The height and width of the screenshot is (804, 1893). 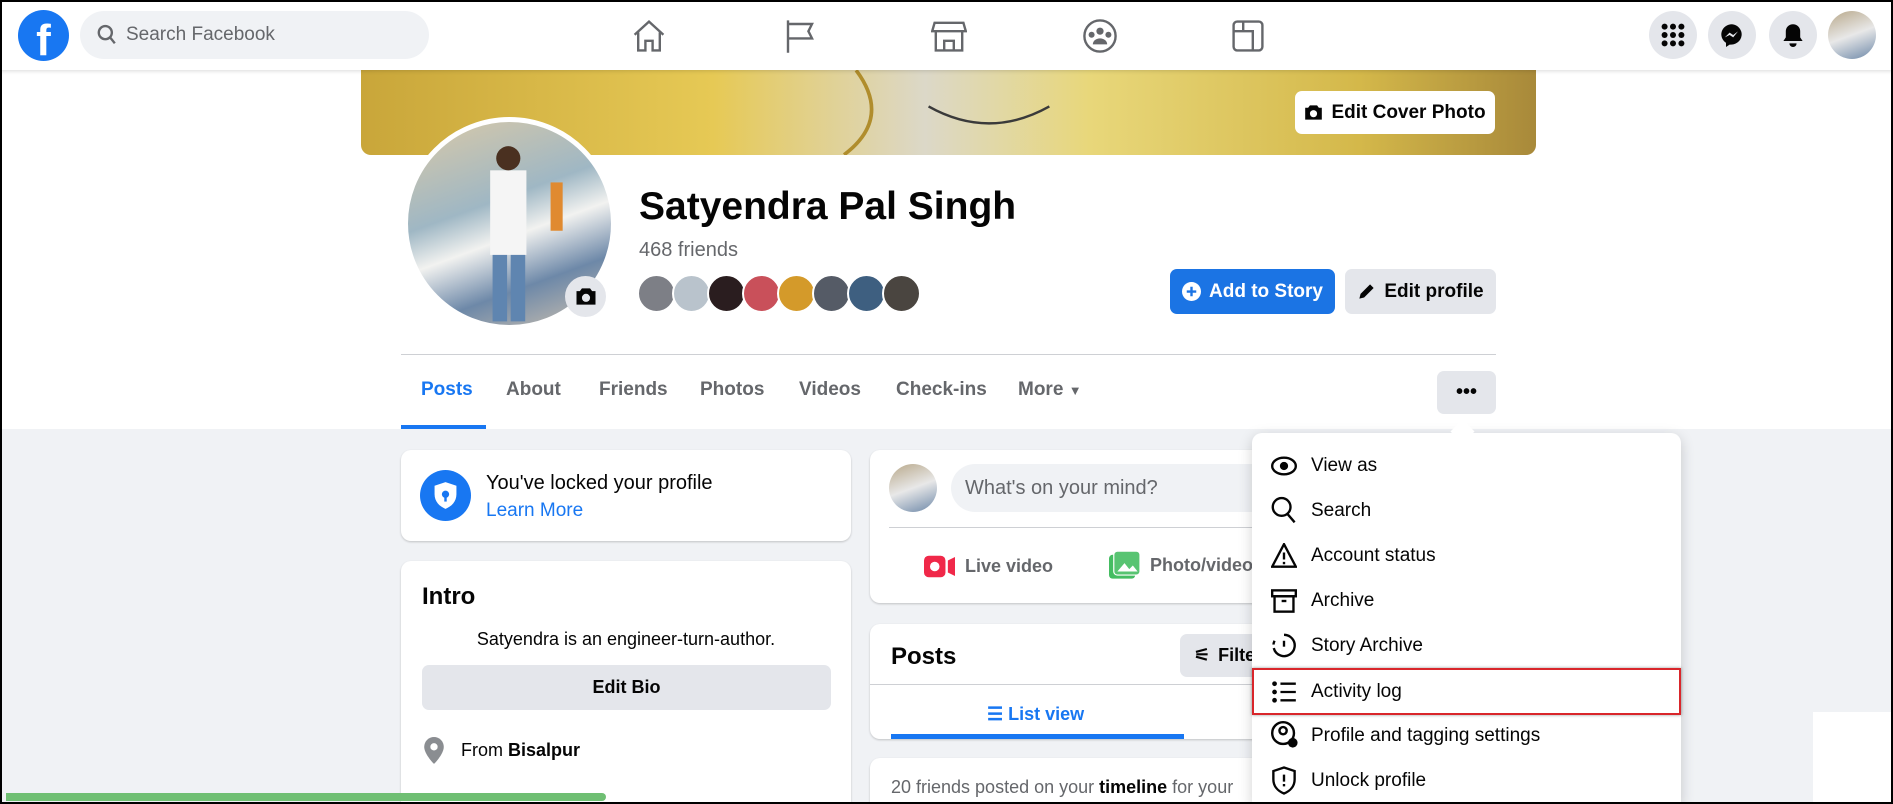 I want to click on warning-icon, so click(x=1284, y=555).